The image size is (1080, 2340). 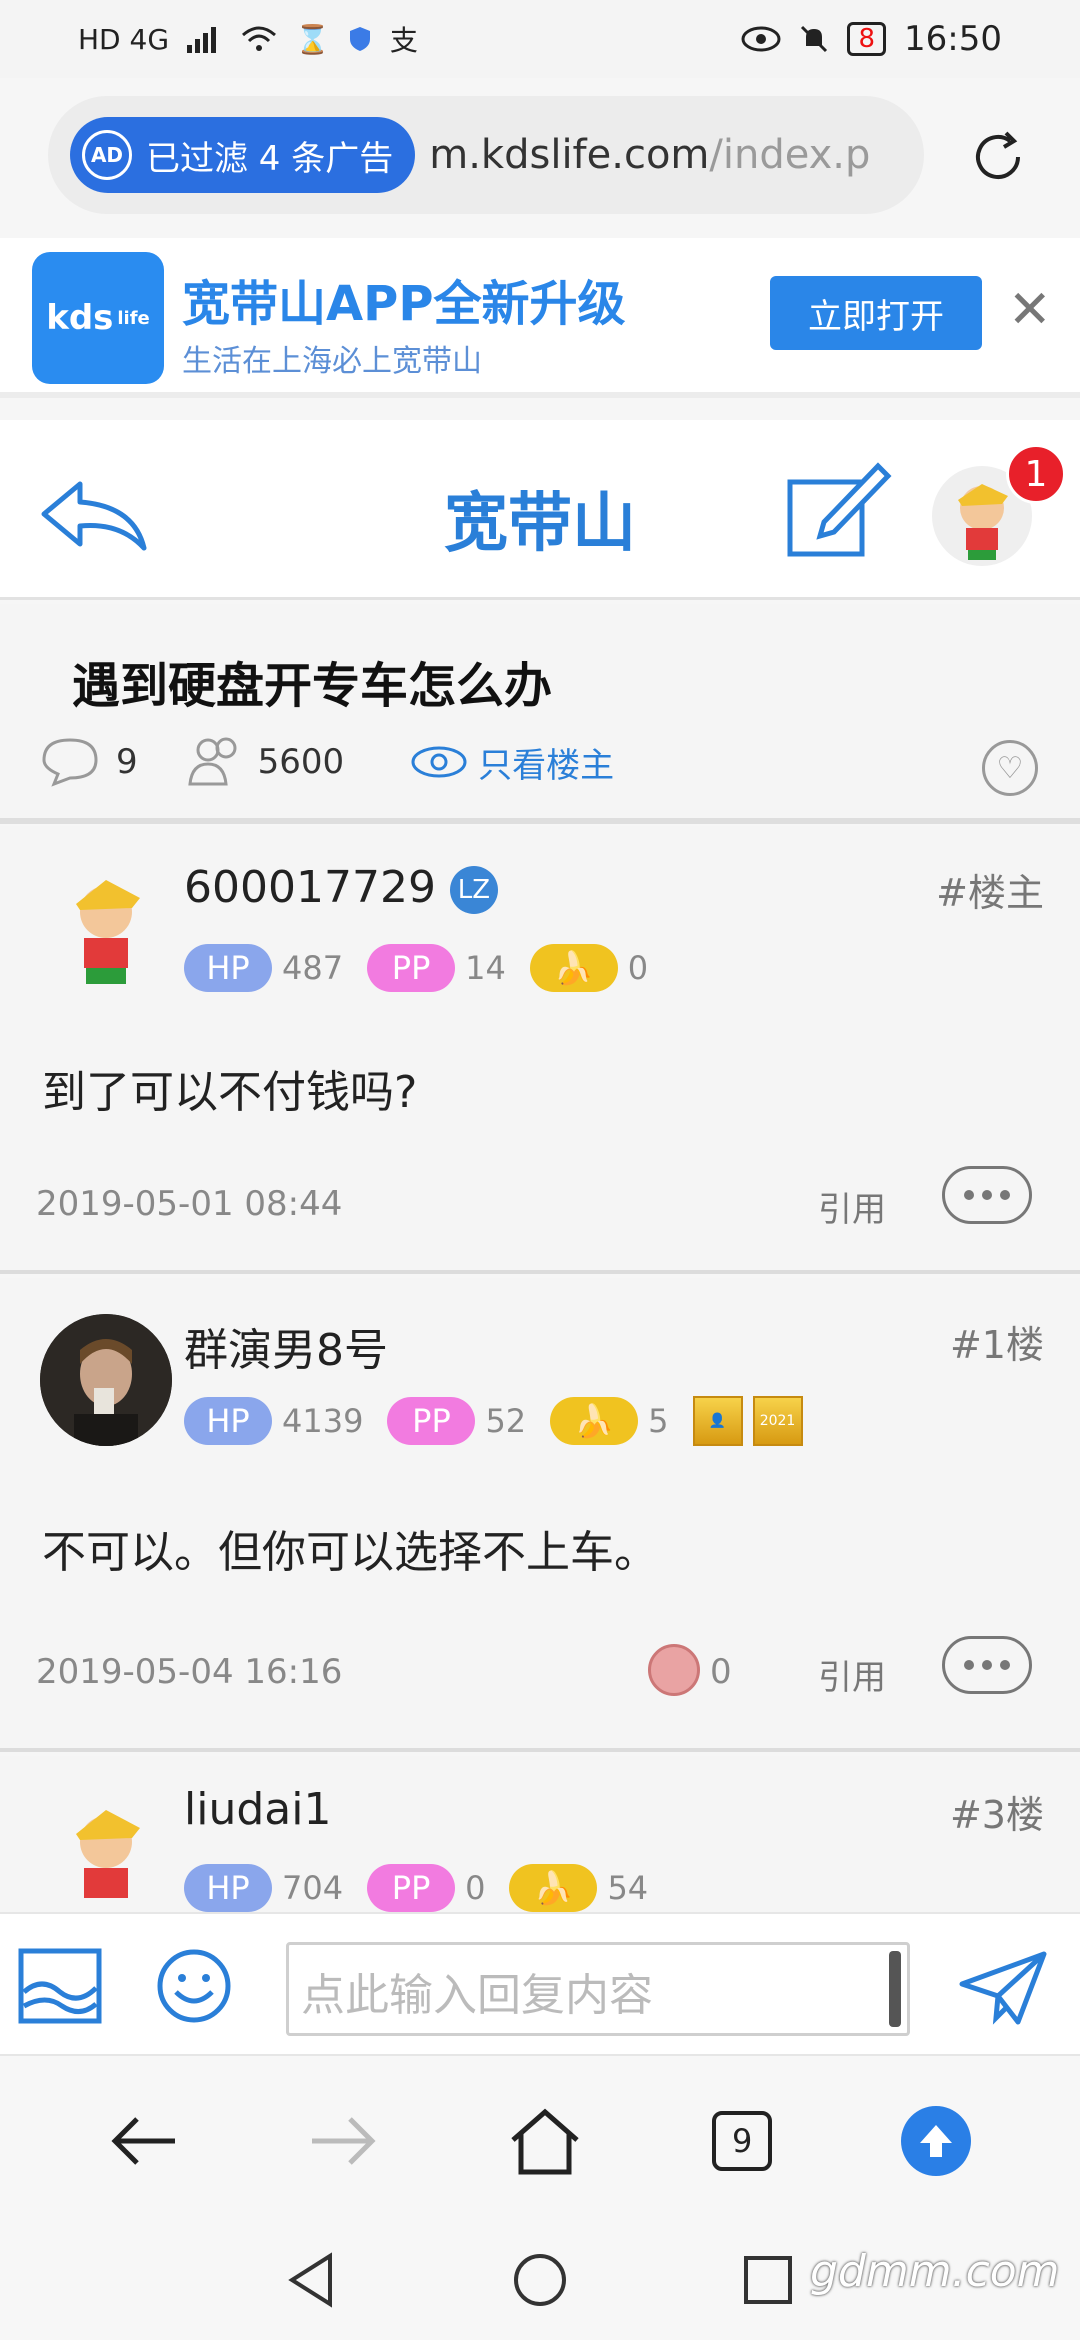 What do you see at coordinates (717, 1421) in the screenshot?
I see `medal-icon: 👤` at bounding box center [717, 1421].